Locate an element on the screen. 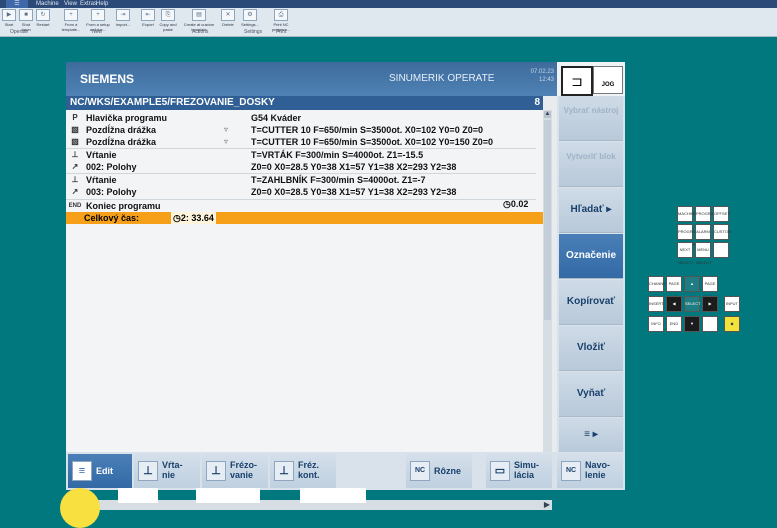  shutdown-button: ■ Shut down is located at coordinates (26, 20).